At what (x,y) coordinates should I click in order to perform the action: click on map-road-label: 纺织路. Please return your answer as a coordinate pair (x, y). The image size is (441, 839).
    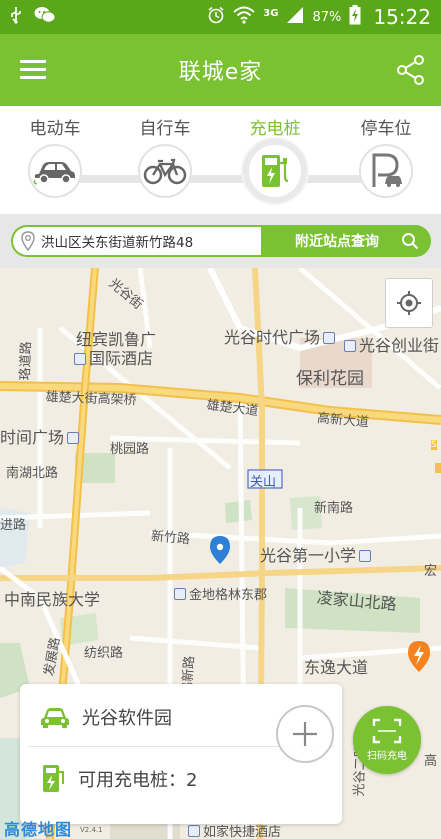
    Looking at the image, I should click on (104, 653).